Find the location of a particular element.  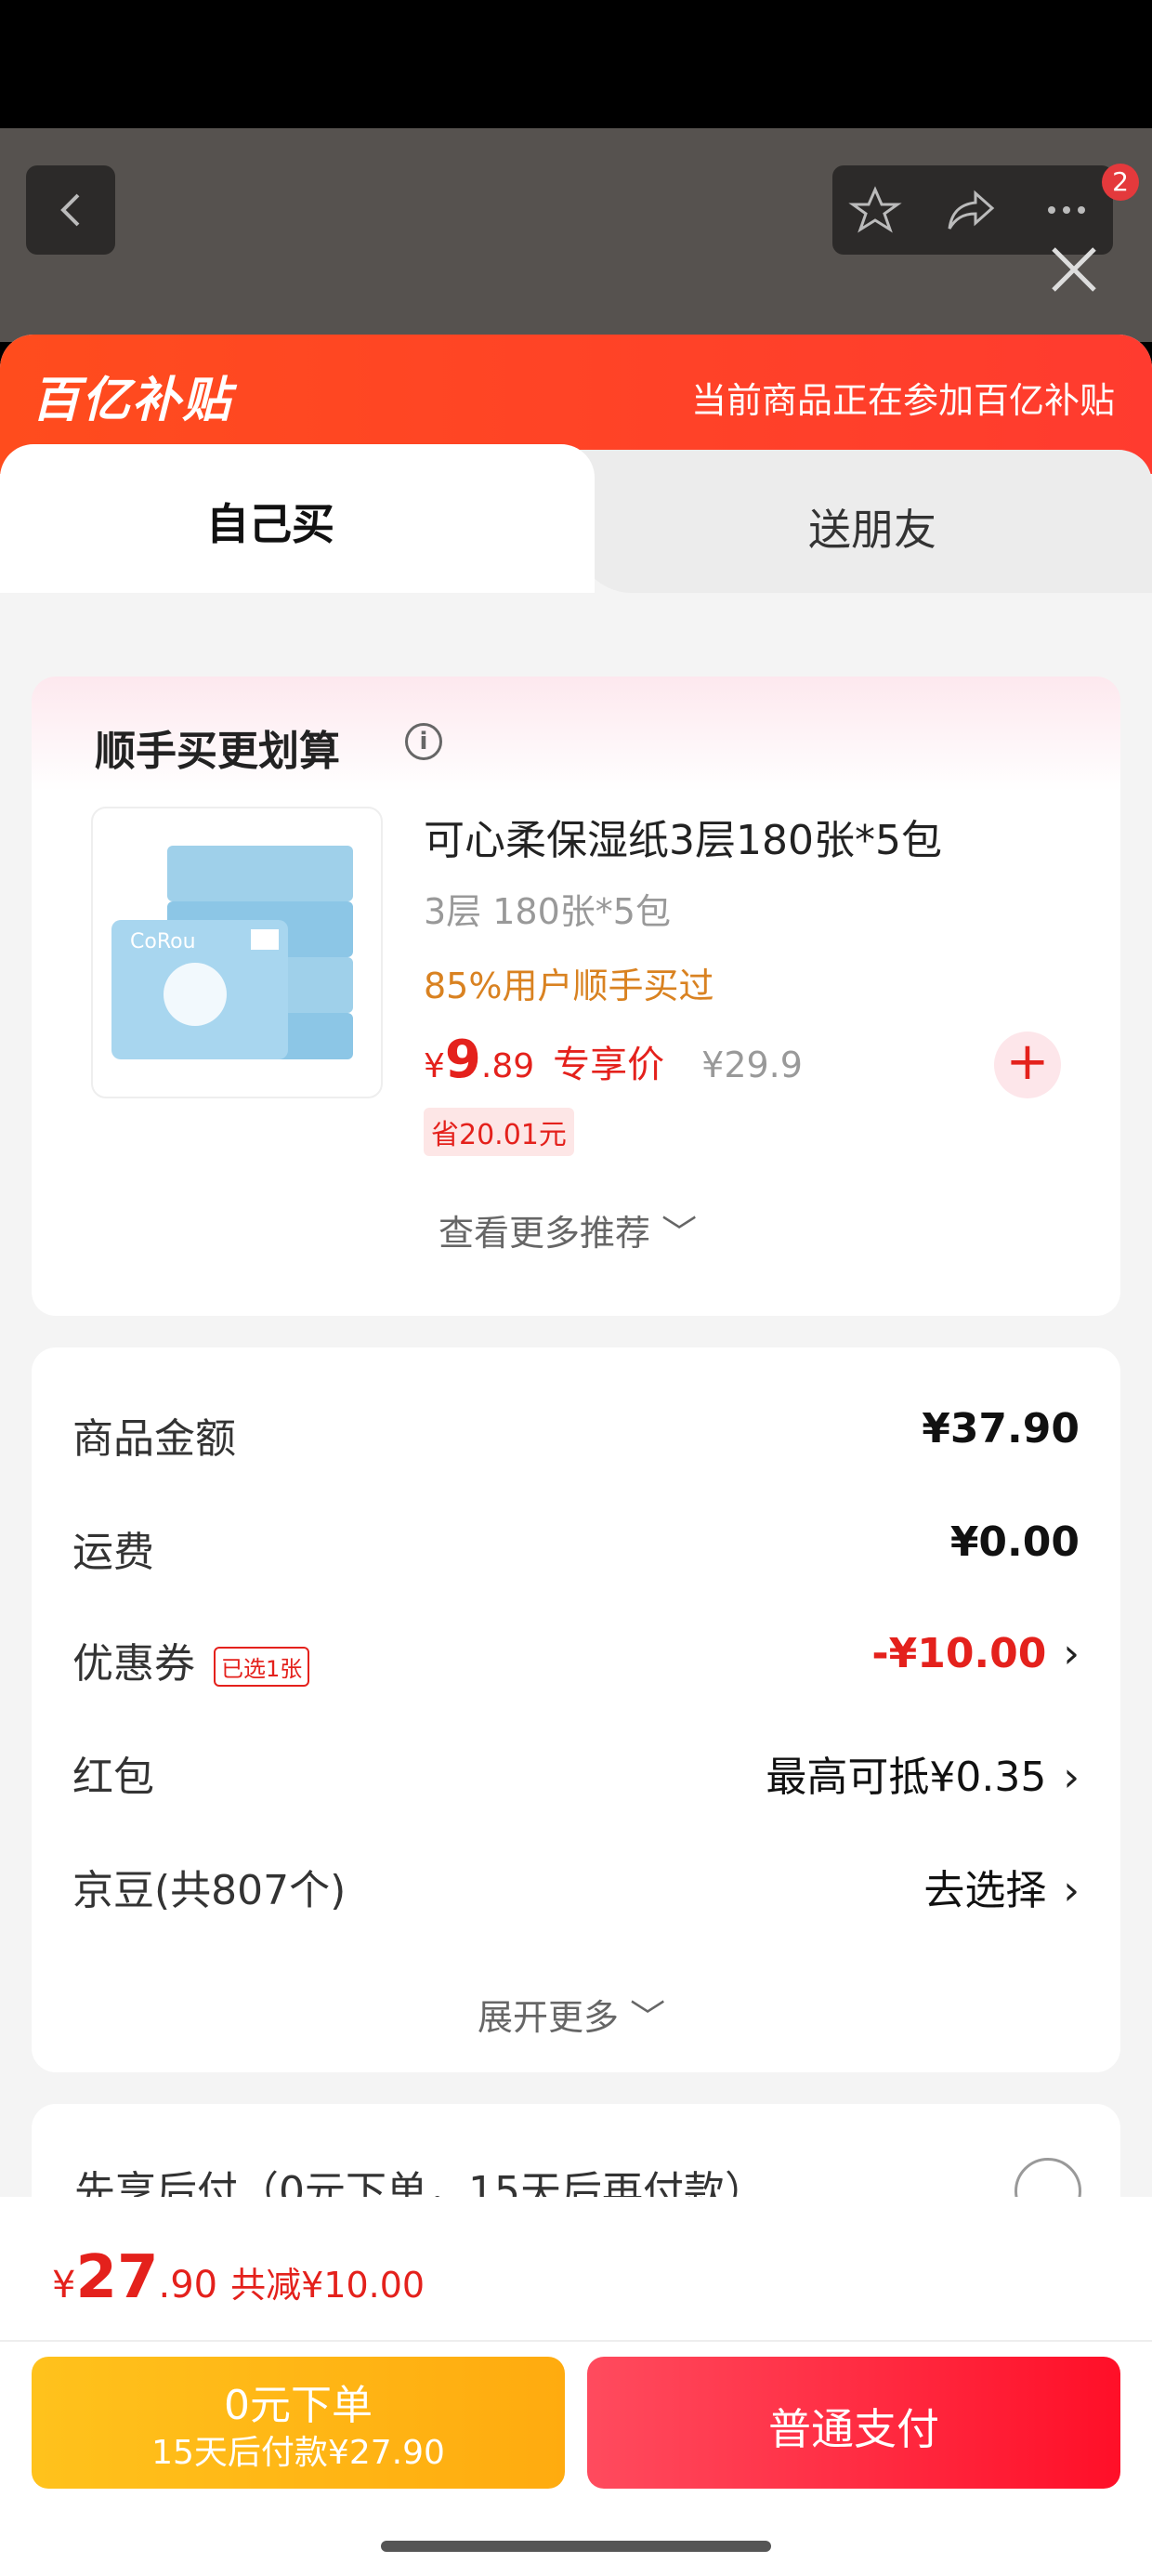

tab-gift-friend: 送朋友 is located at coordinates (864, 521).